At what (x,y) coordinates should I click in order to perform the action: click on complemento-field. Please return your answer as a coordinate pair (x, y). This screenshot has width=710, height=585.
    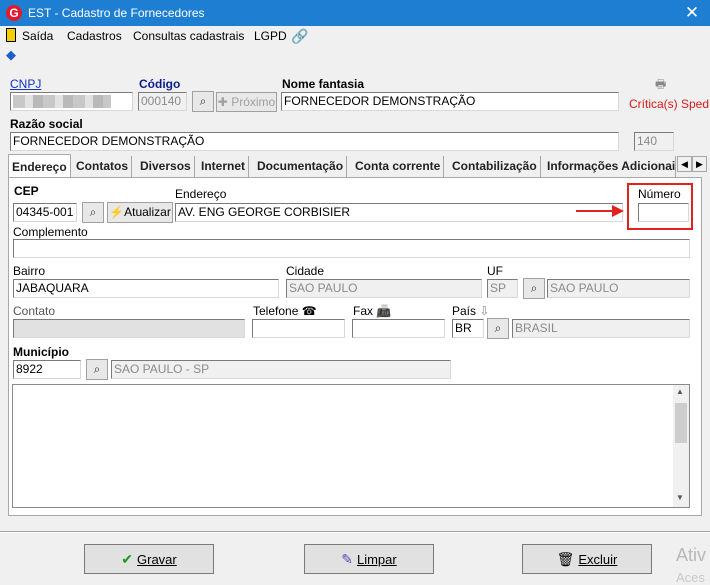
    Looking at the image, I should click on (351, 248).